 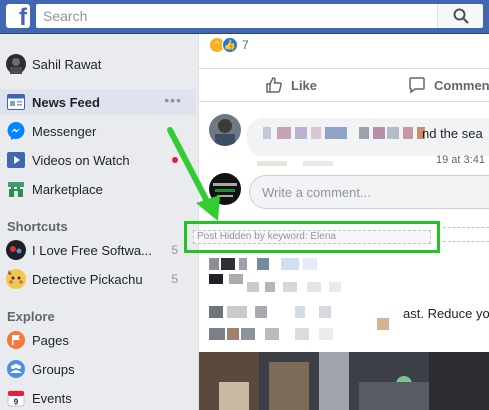 I want to click on comment-timestamp: 19 at 3:41, so click(x=460, y=160).